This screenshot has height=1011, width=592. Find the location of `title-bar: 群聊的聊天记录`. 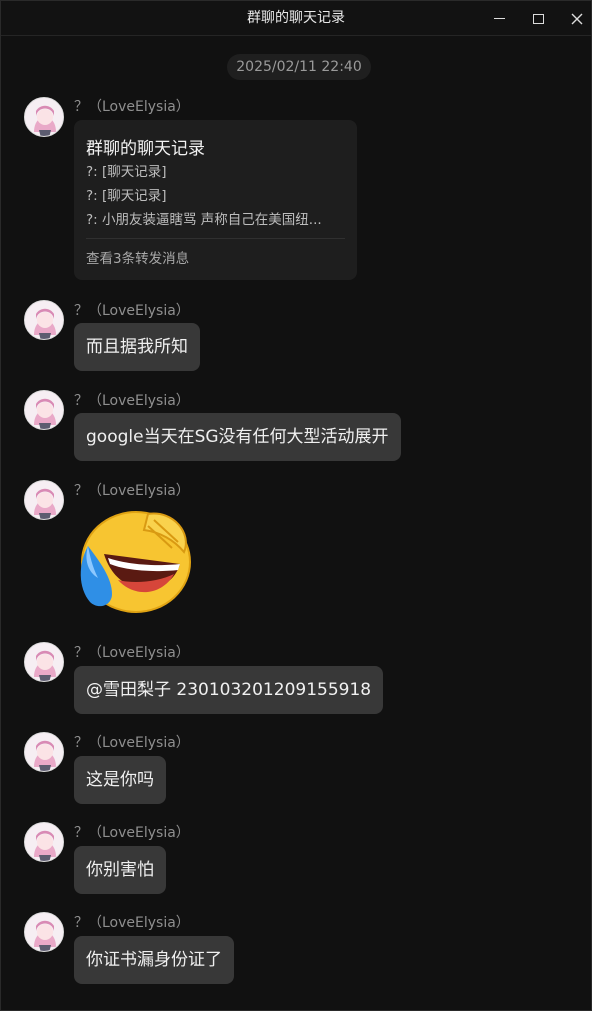

title-bar: 群聊的聊天记录 is located at coordinates (296, 18).